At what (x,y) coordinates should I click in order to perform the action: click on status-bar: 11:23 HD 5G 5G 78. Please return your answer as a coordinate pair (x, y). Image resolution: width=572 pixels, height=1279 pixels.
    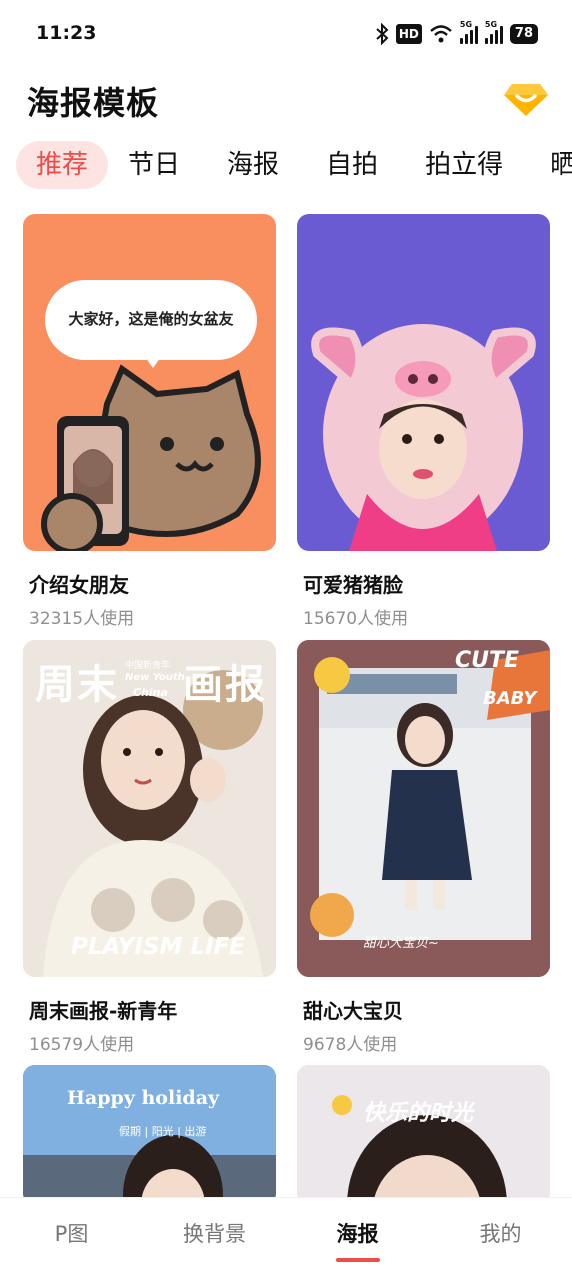
    Looking at the image, I should click on (286, 34).